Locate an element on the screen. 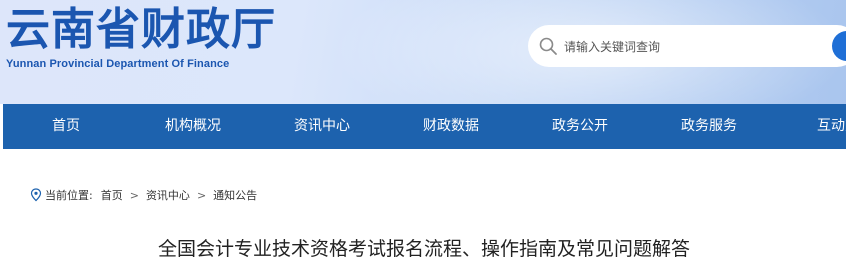 Image resolution: width=846 pixels, height=263 pixels. breadcrumb-item-notices: 通知公告 is located at coordinates (235, 195).